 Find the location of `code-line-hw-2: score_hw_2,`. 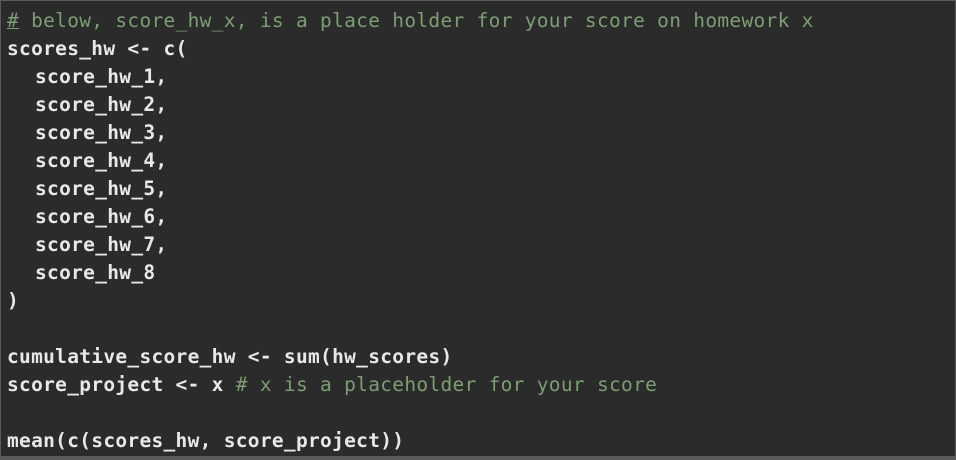

code-line-hw-2: score_hw_2, is located at coordinates (481, 105).